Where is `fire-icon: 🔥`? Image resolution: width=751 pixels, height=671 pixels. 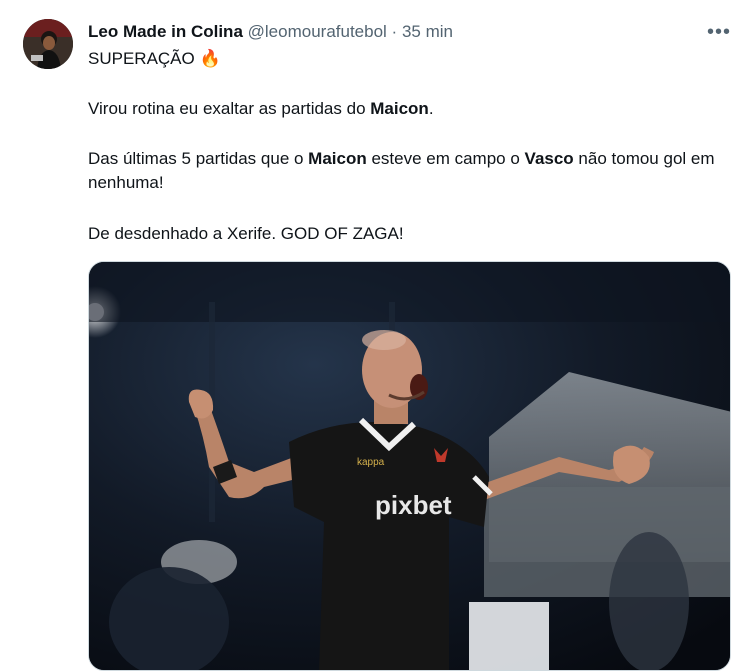
fire-icon: 🔥 is located at coordinates (210, 58).